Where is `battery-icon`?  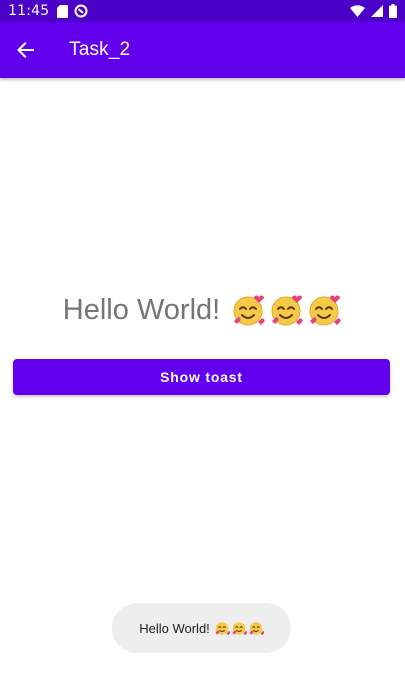 battery-icon is located at coordinates (393, 11).